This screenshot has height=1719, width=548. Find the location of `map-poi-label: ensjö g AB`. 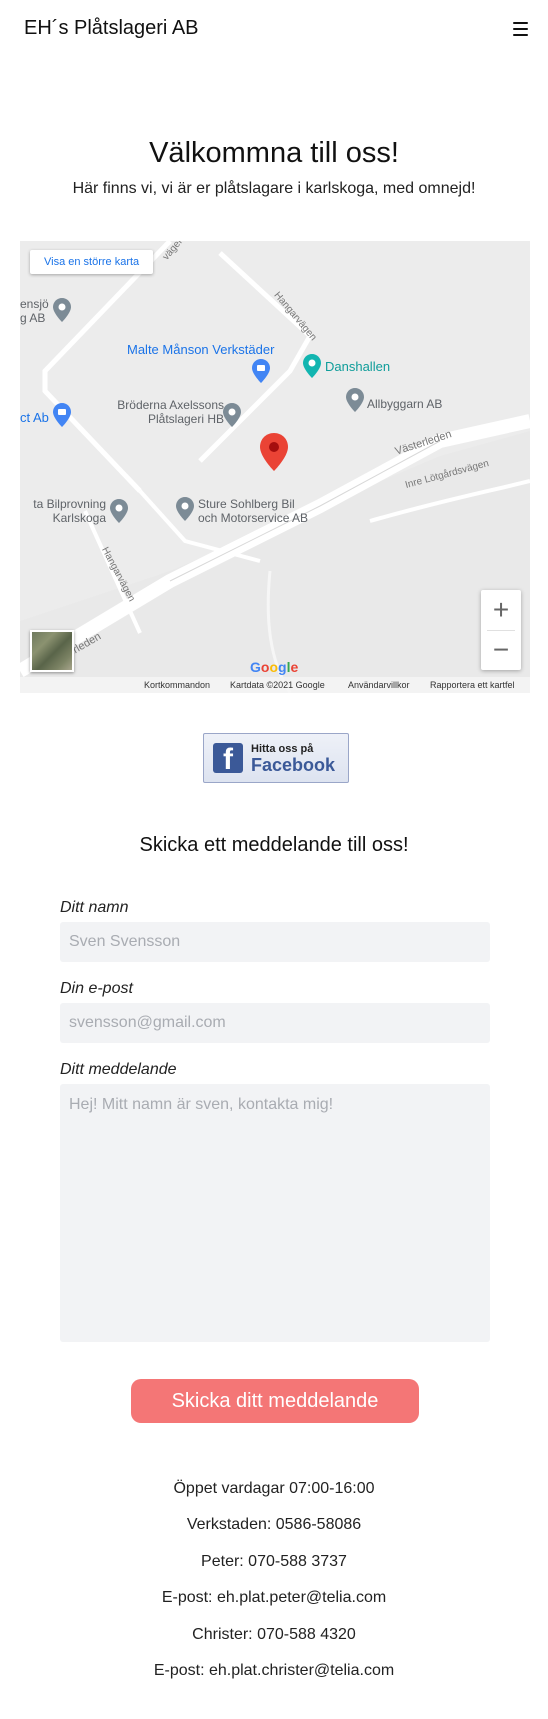

map-poi-label: ensjö g AB is located at coordinates (34, 311).